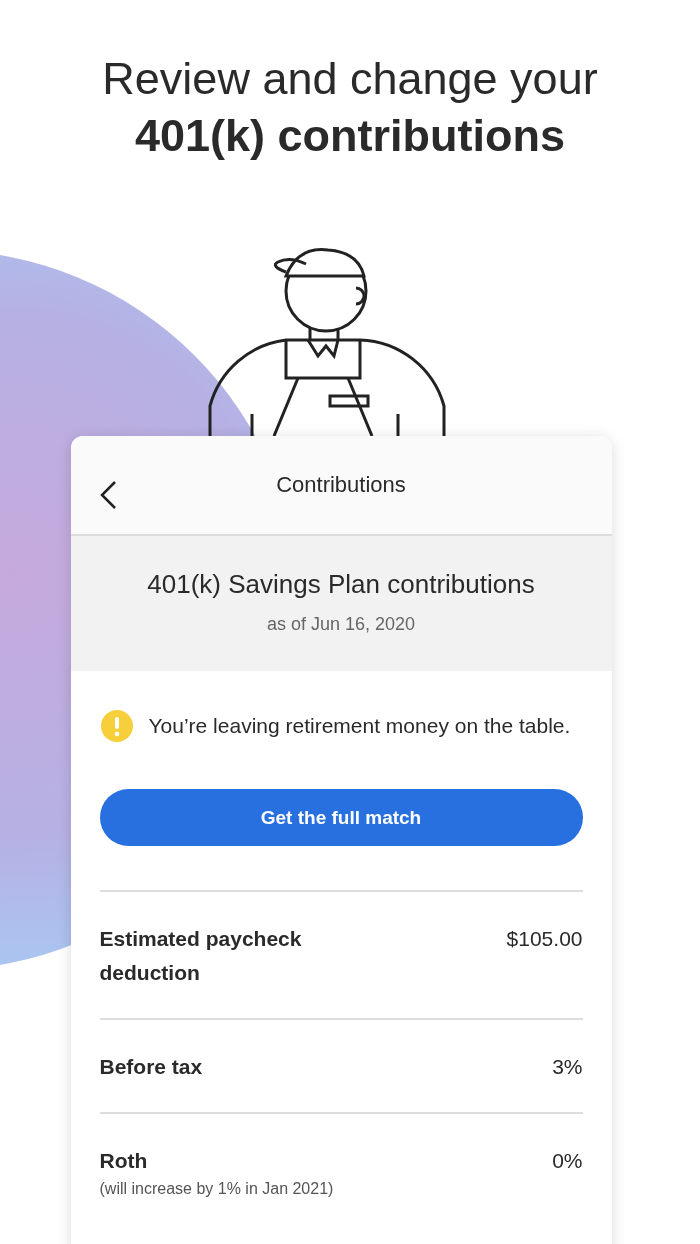 The image size is (700, 1244). Describe the element at coordinates (107, 495) in the screenshot. I see `back-icon` at that location.